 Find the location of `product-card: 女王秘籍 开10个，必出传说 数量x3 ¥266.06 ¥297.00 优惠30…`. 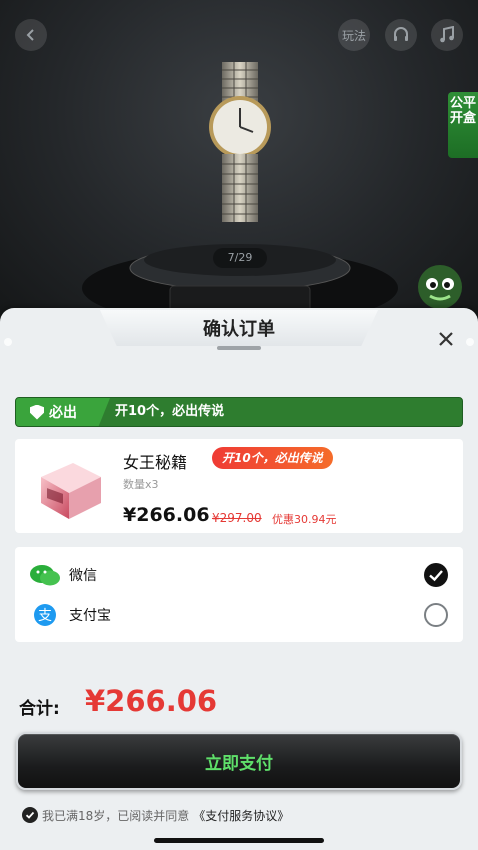

product-card: 女王秘籍 开10个，必出传说 数量x3 ¥266.06 ¥297.00 优惠30… is located at coordinates (239, 486).